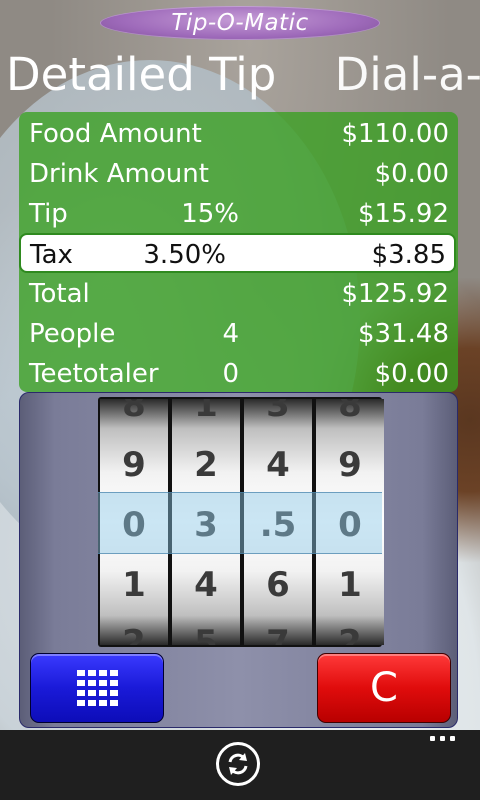 The height and width of the screenshot is (800, 480). I want to click on app-title: Tip-O-Matic, so click(240, 23).